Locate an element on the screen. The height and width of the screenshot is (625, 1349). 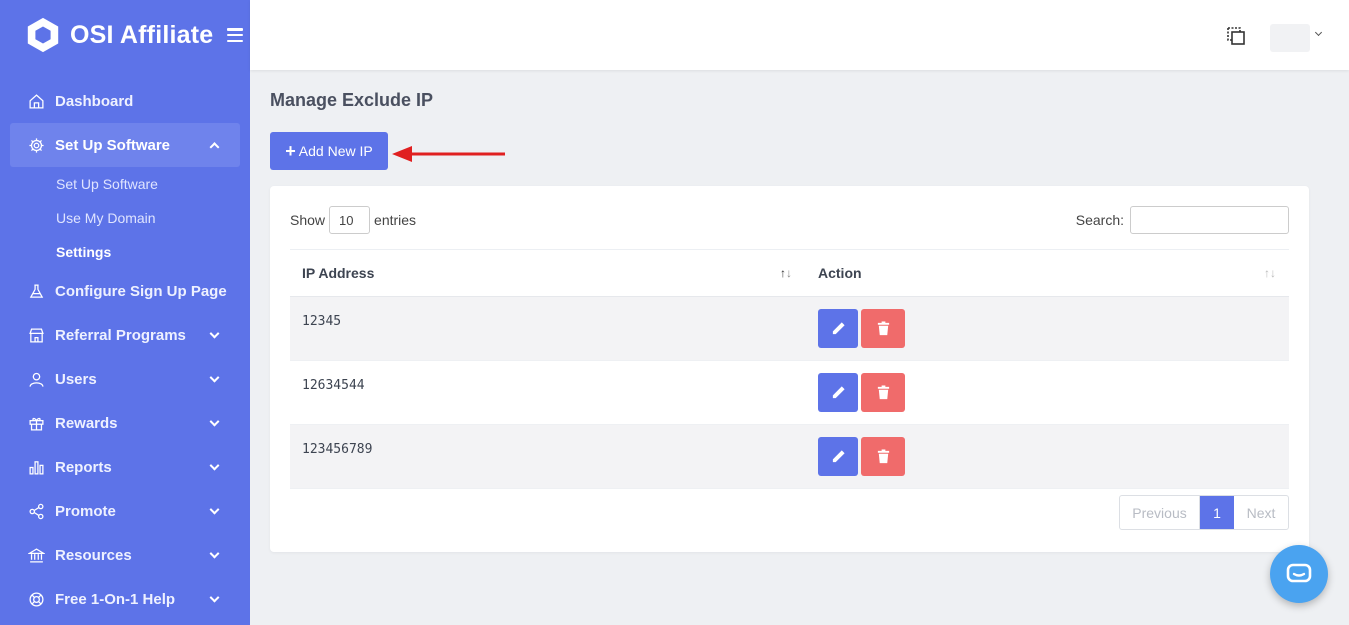
search-input is located at coordinates (1209, 220).